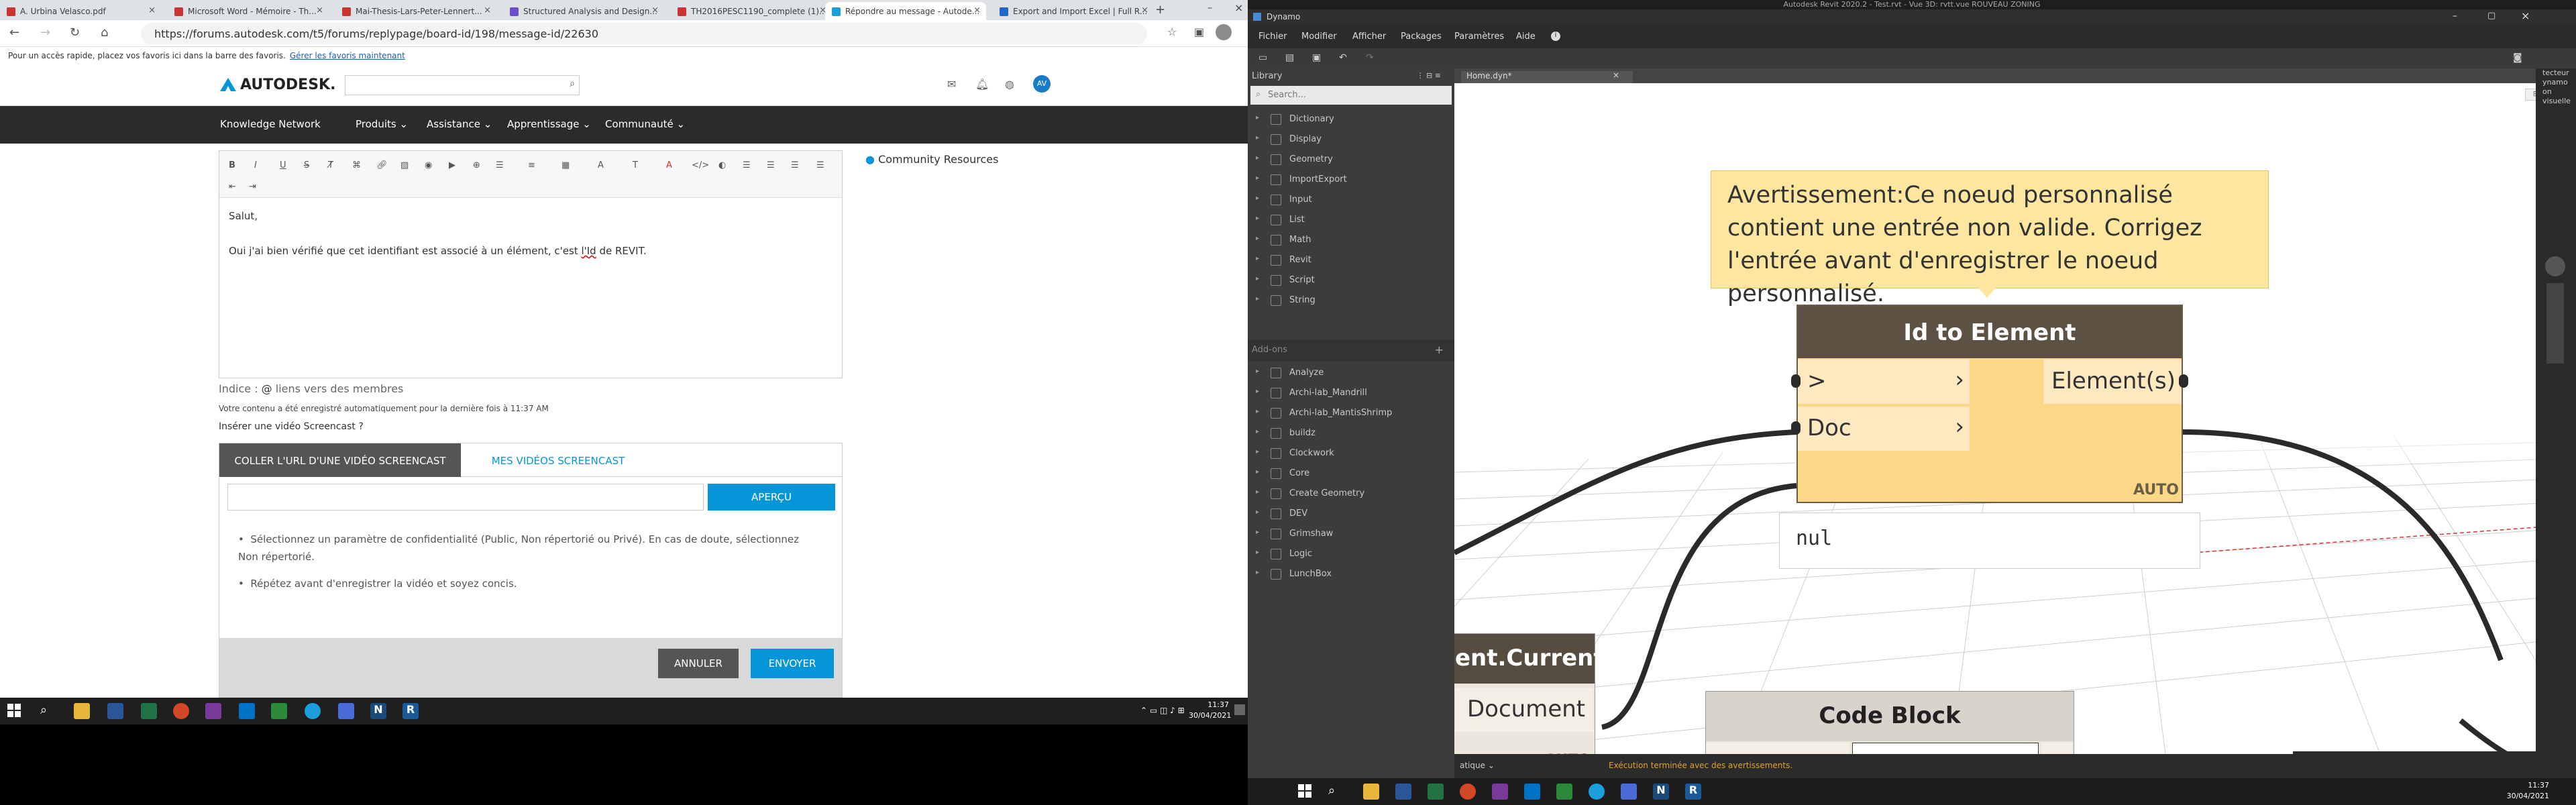 The width and height of the screenshot is (2576, 805). I want to click on library-item: ▸ buildz, so click(1351, 434).